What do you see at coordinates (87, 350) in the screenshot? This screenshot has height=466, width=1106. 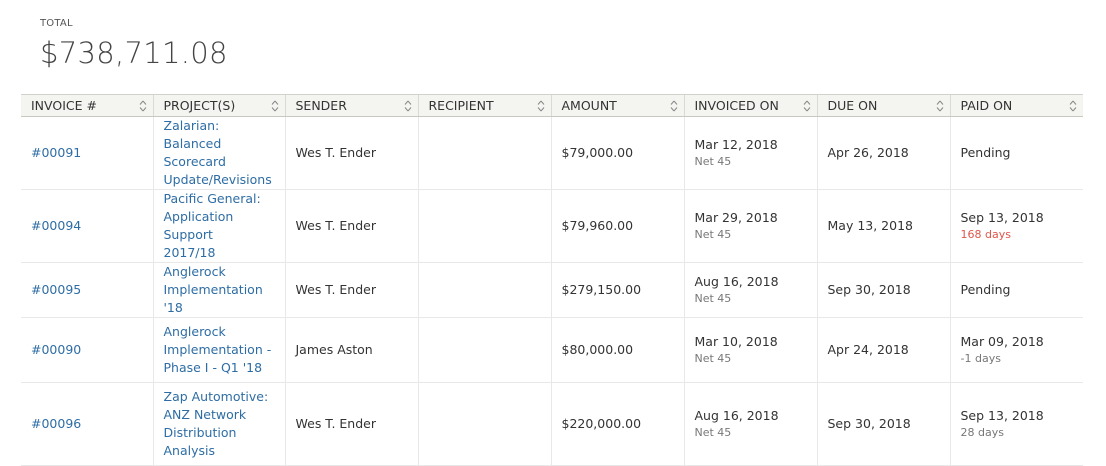 I see `invoice-cell: #00090` at bounding box center [87, 350].